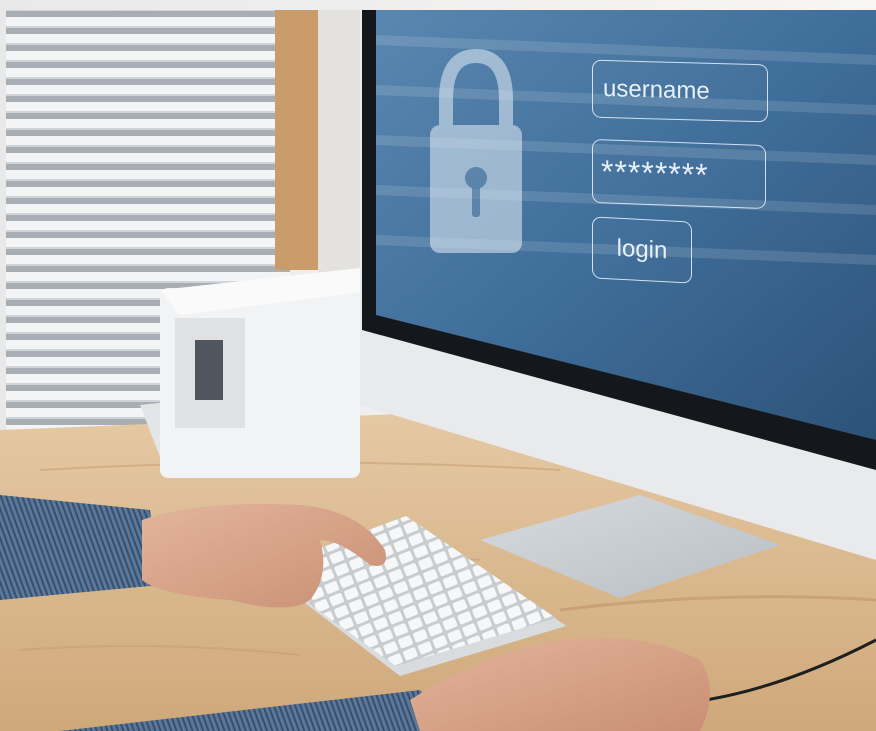 This screenshot has height=731, width=876. I want to click on login-button: login, so click(642, 250).